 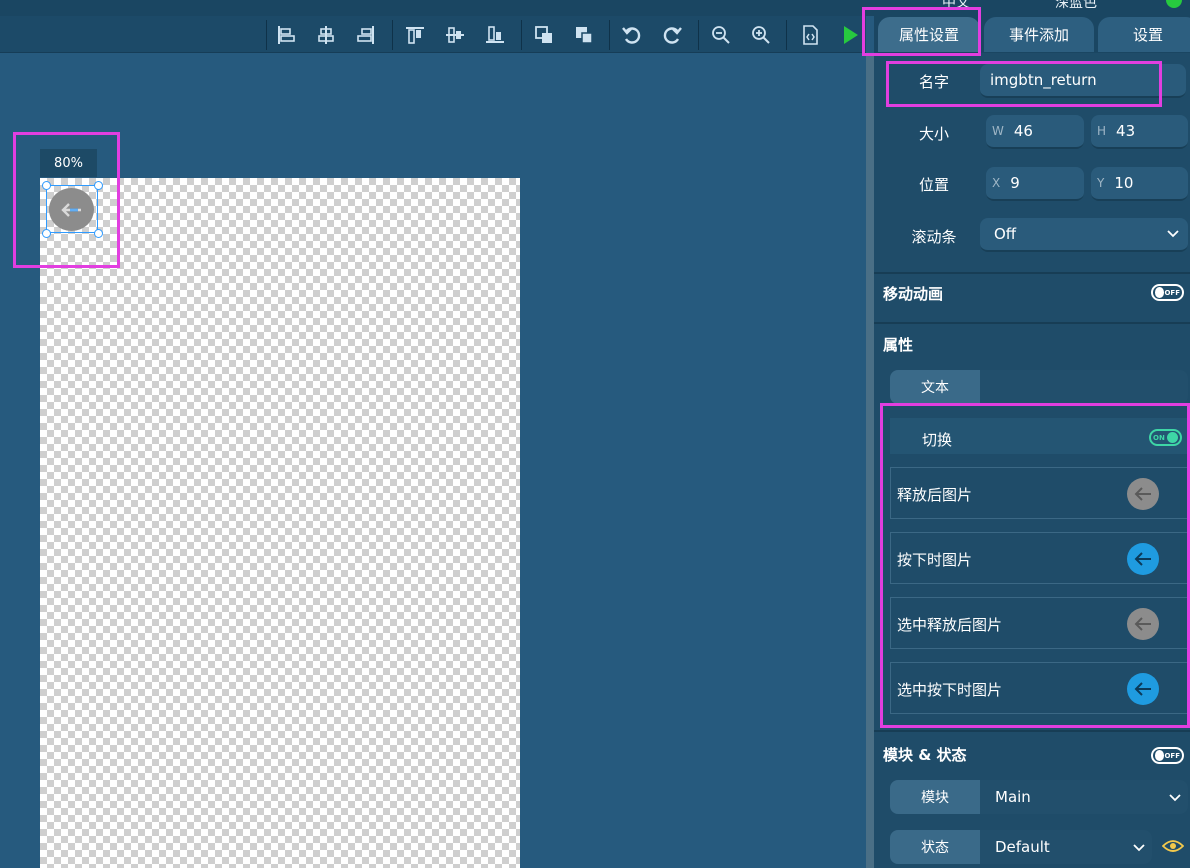 What do you see at coordinates (1159, 437) in the screenshot?
I see `toggle-state: ON` at bounding box center [1159, 437].